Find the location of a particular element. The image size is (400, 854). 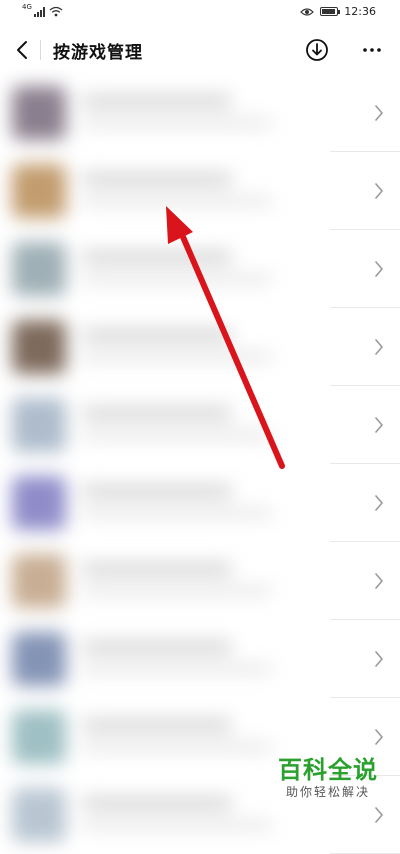

watermark: 百科全说 助你轻松解决 is located at coordinates (328, 778).